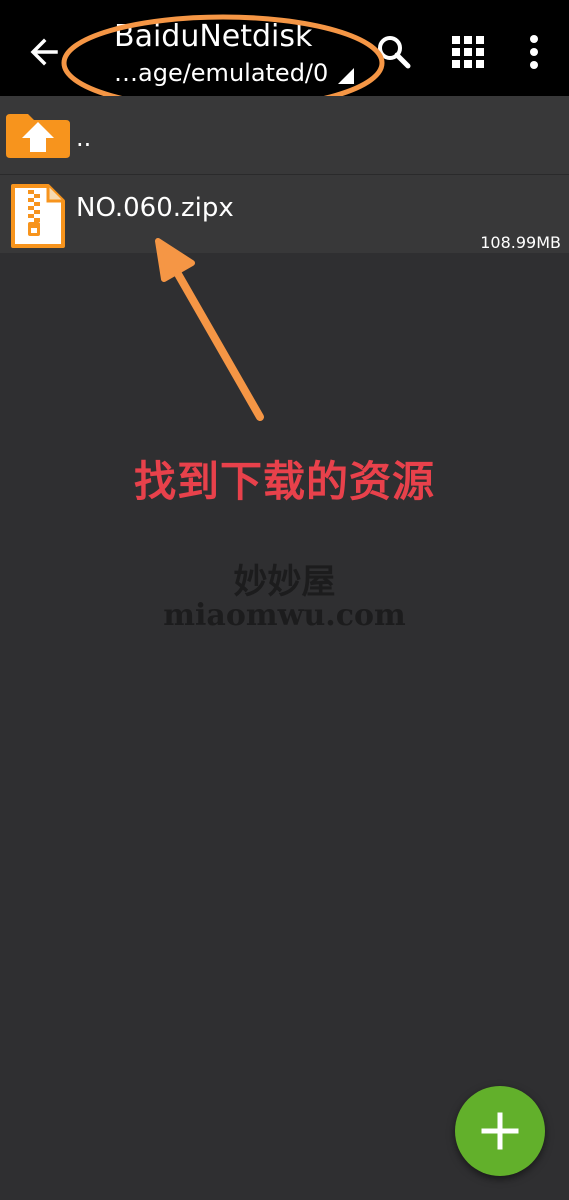 This screenshot has height=1200, width=569. Describe the element at coordinates (209, 329) in the screenshot. I see `annotation-arrow` at that location.